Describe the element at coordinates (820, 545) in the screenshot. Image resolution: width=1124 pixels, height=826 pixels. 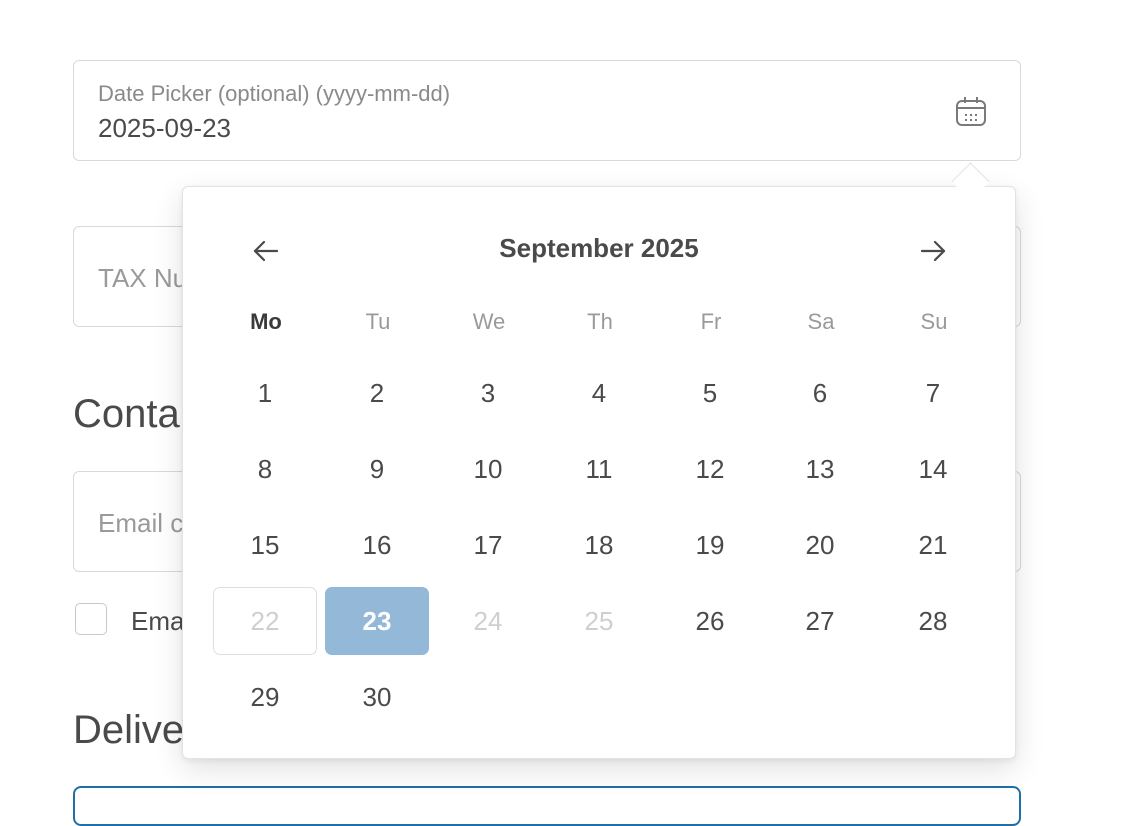
I see `day-20: 20` at that location.